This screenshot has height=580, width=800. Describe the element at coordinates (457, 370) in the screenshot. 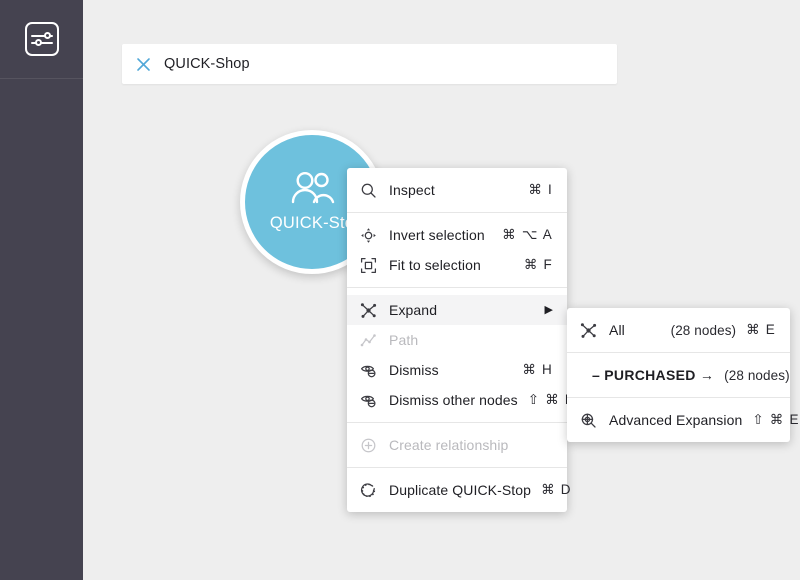

I see `context-menu-item-dismiss: Dismiss ⌘ H` at that location.